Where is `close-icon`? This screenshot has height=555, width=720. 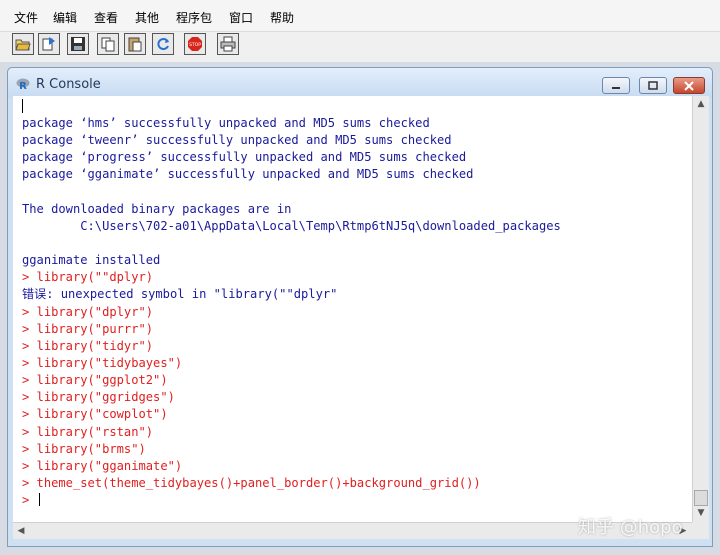 close-icon is located at coordinates (689, 85).